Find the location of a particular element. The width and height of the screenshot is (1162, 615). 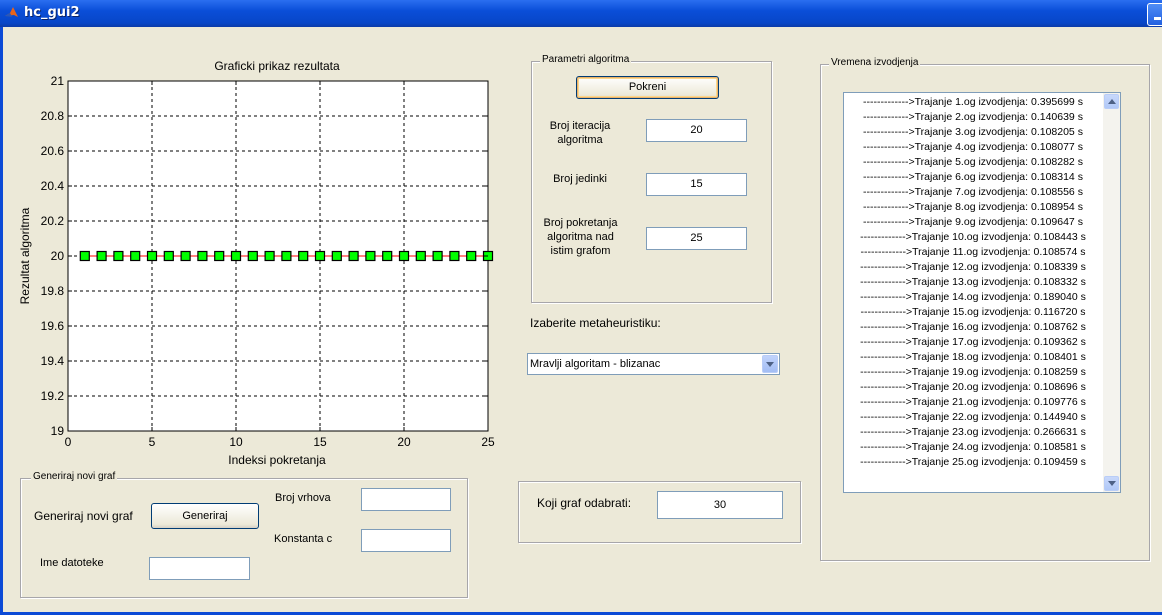

y-tick-label: 20 is located at coordinates (58, 256).